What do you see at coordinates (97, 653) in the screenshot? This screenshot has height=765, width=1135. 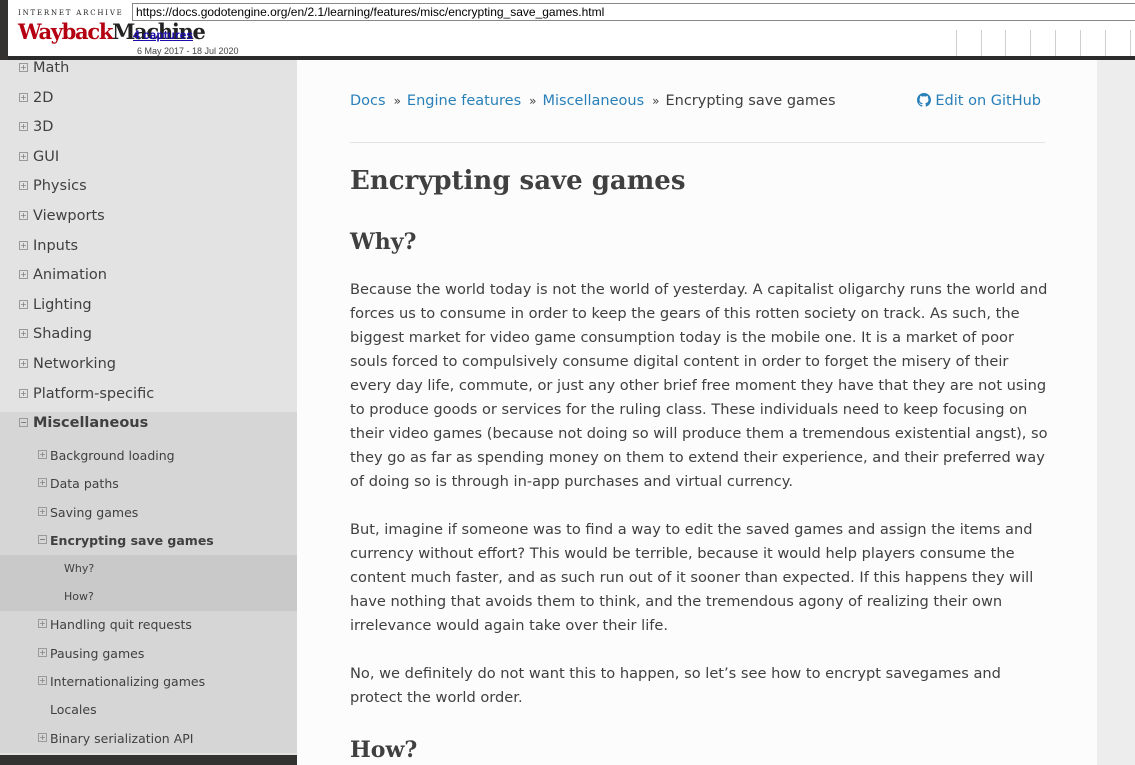 I see `sidebar-subitem-label: Pausing games` at bounding box center [97, 653].